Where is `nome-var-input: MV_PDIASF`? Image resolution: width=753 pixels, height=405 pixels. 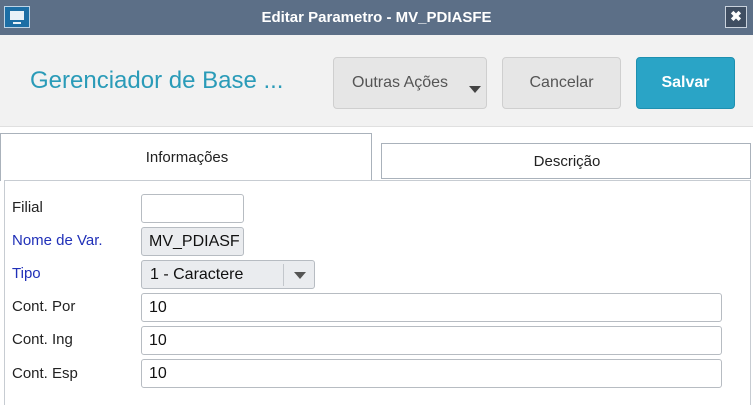 nome-var-input: MV_PDIASF is located at coordinates (192, 241).